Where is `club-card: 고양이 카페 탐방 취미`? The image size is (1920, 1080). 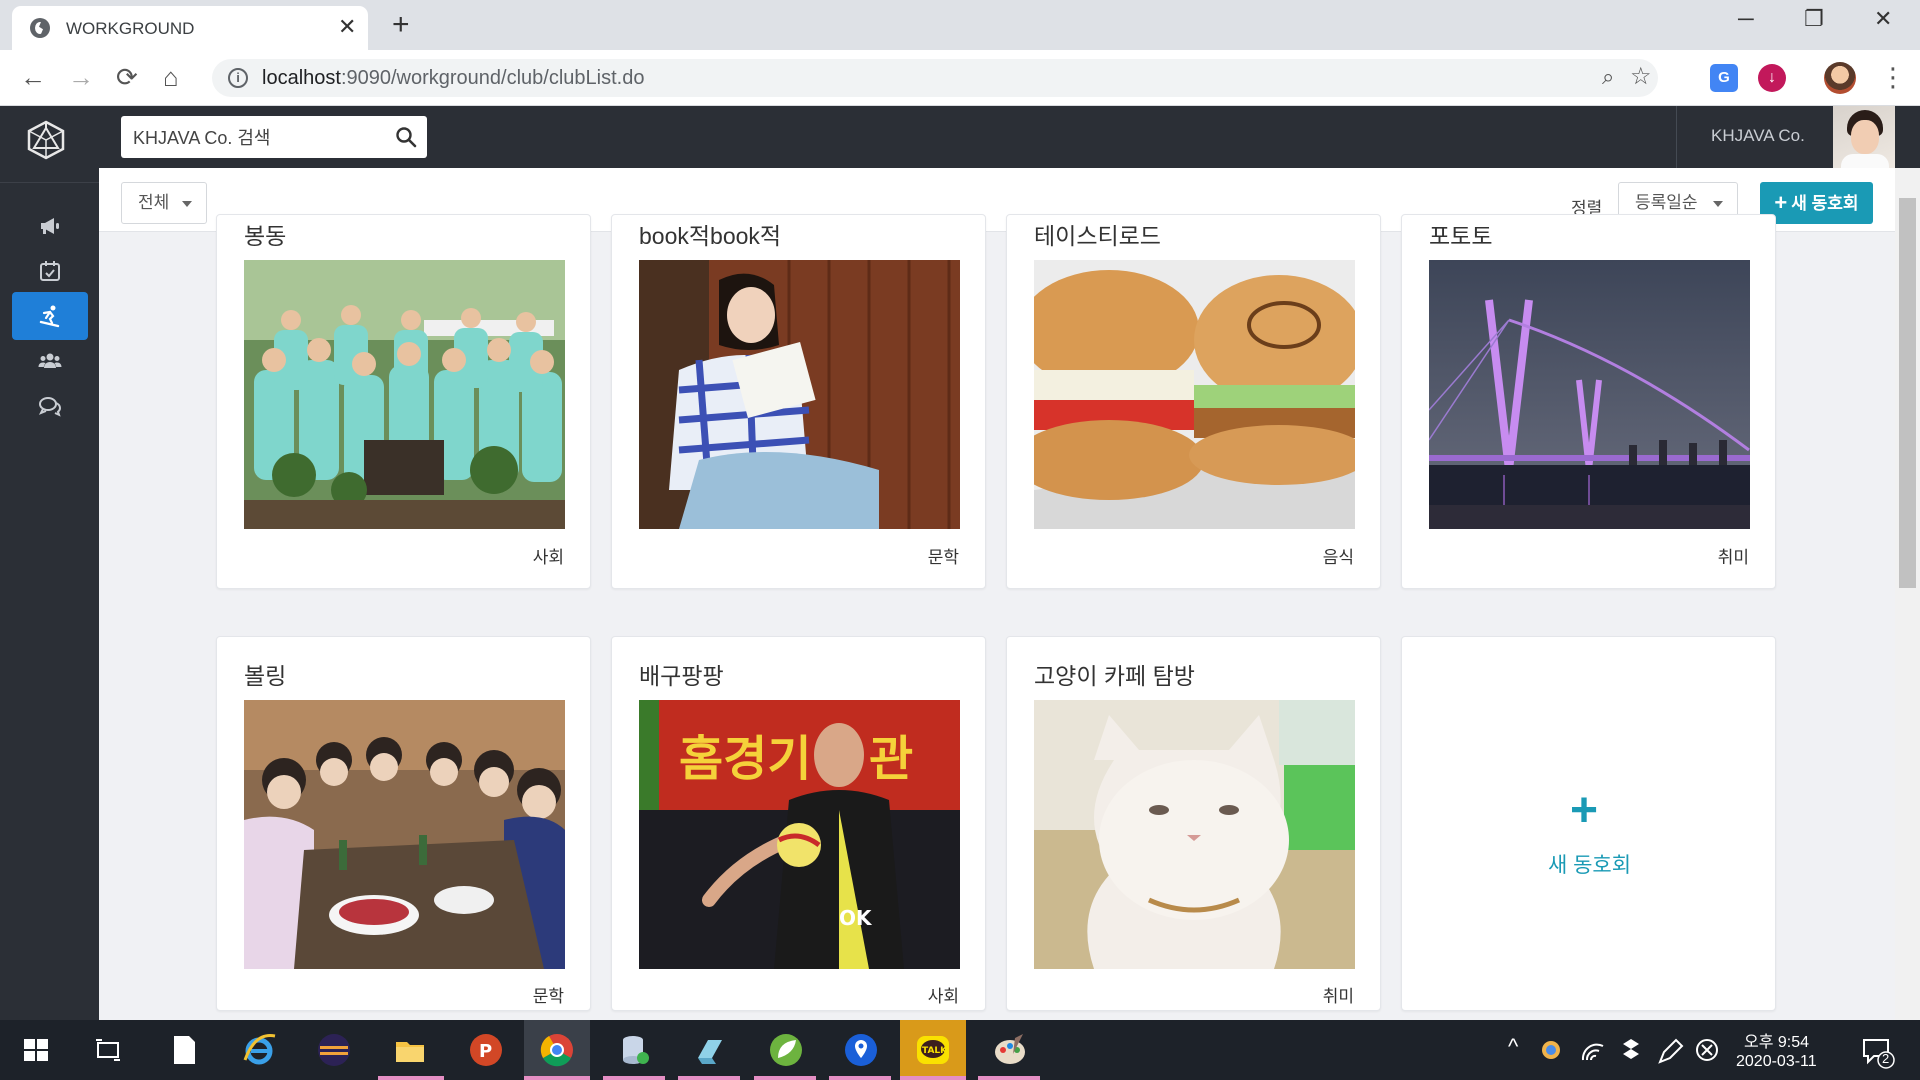
club-card: 고양이 카페 탐방 취미 is located at coordinates (1193, 823).